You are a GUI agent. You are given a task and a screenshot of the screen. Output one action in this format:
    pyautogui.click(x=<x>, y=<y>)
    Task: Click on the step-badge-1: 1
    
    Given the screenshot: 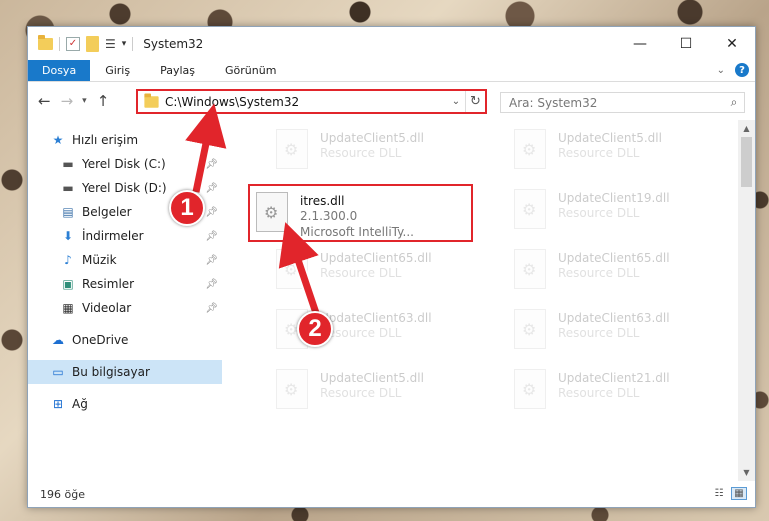 What is the action you would take?
    pyautogui.click(x=187, y=208)
    